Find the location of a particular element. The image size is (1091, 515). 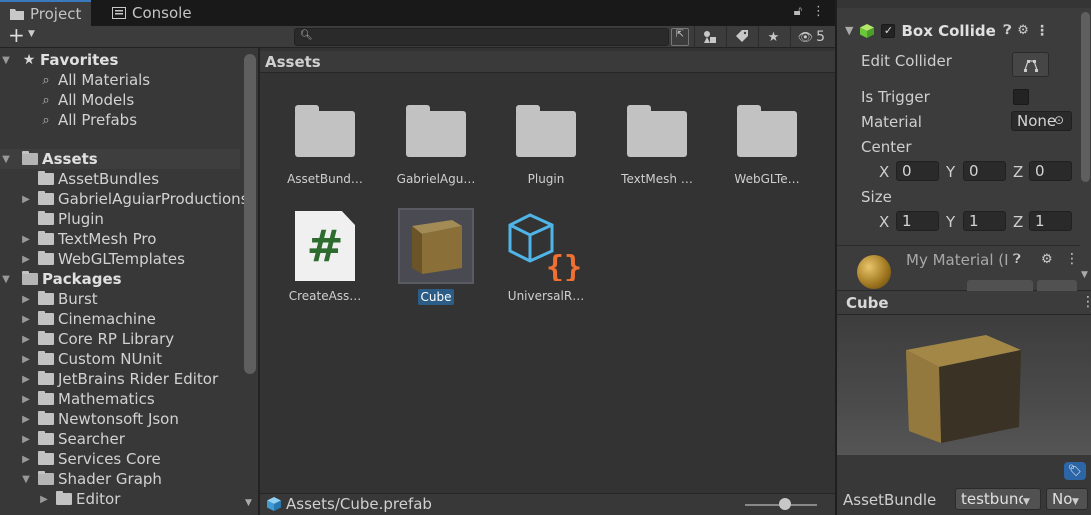

tree-scrollbar is located at coordinates (250, 214).